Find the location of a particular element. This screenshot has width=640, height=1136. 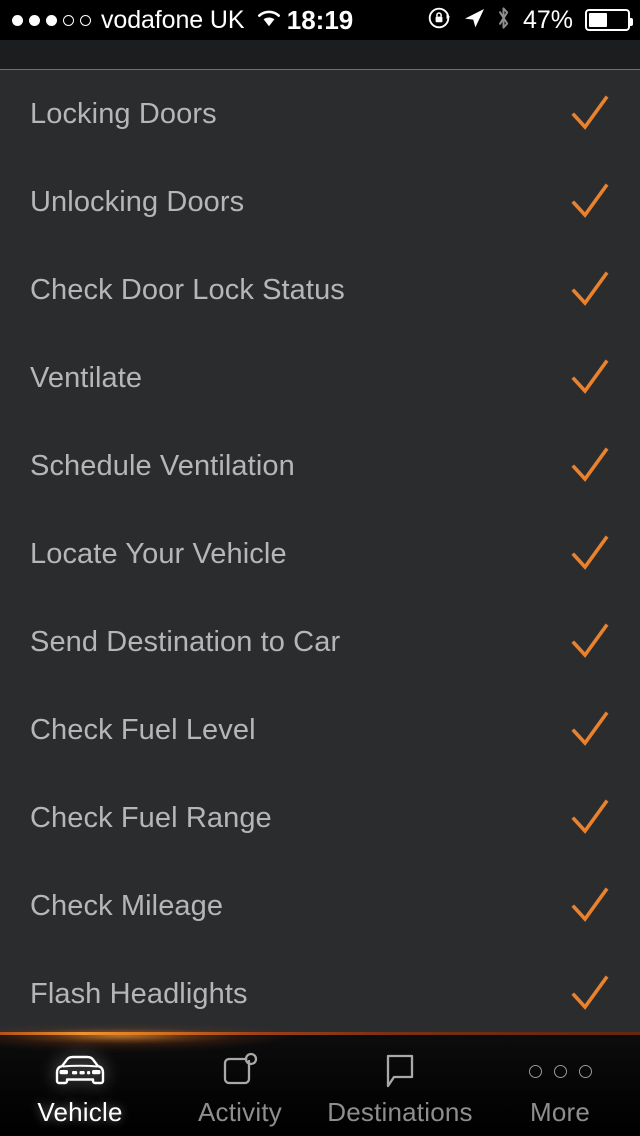

ellipsis-icon is located at coordinates (560, 1071).